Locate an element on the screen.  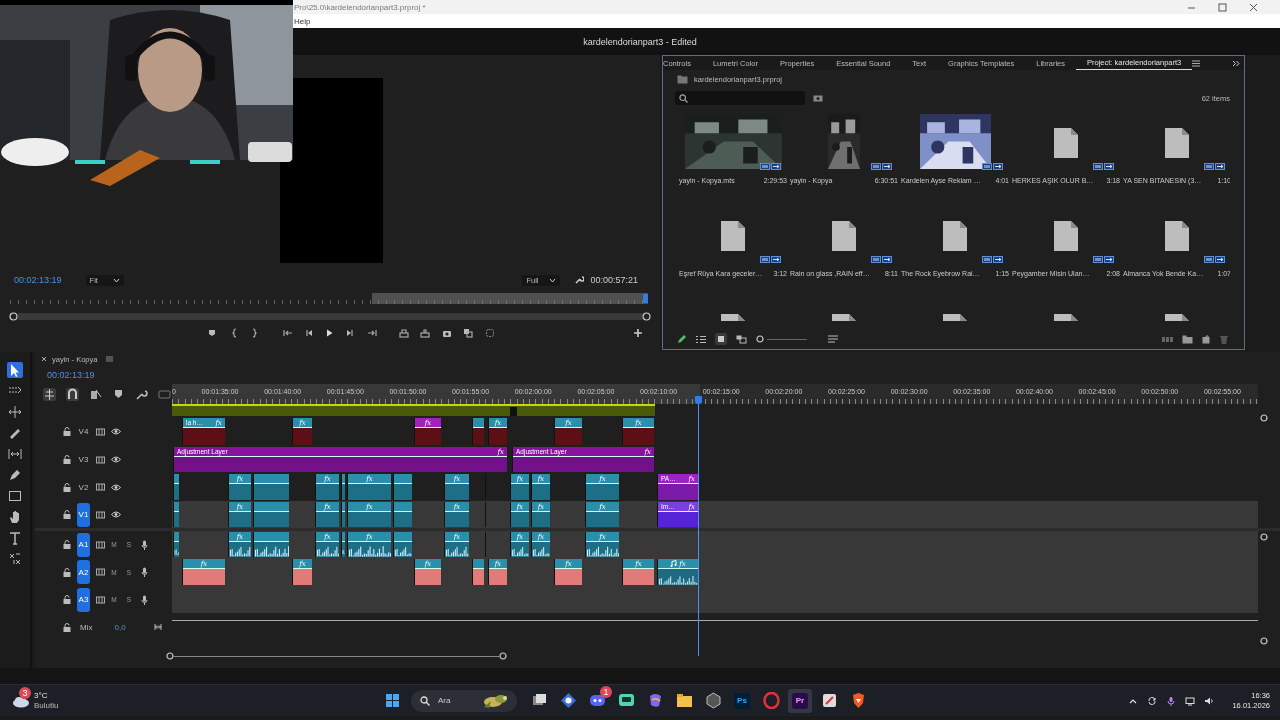
search-field: Ara is located at coordinates (464, 700).